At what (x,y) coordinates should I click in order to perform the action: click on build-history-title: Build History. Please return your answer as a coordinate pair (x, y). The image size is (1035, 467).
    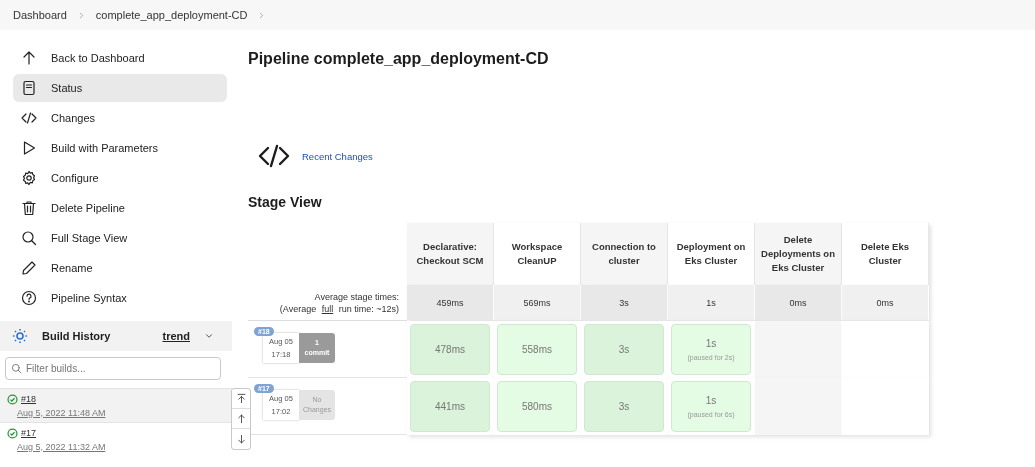
    Looking at the image, I should click on (77, 336).